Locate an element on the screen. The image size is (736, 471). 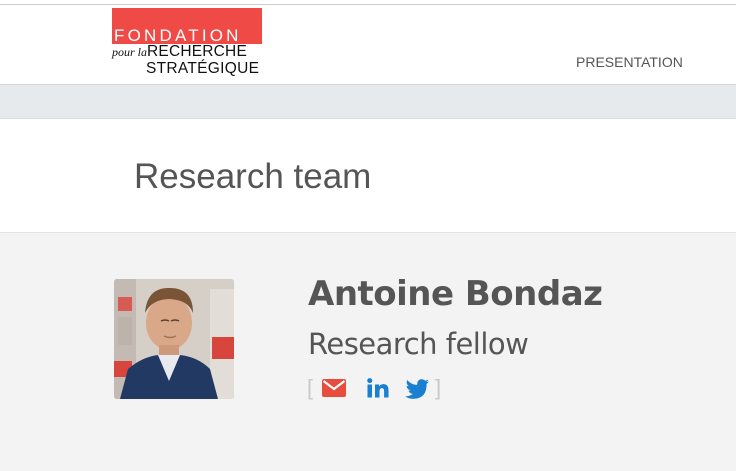
open-bracket: [ is located at coordinates (310, 387).